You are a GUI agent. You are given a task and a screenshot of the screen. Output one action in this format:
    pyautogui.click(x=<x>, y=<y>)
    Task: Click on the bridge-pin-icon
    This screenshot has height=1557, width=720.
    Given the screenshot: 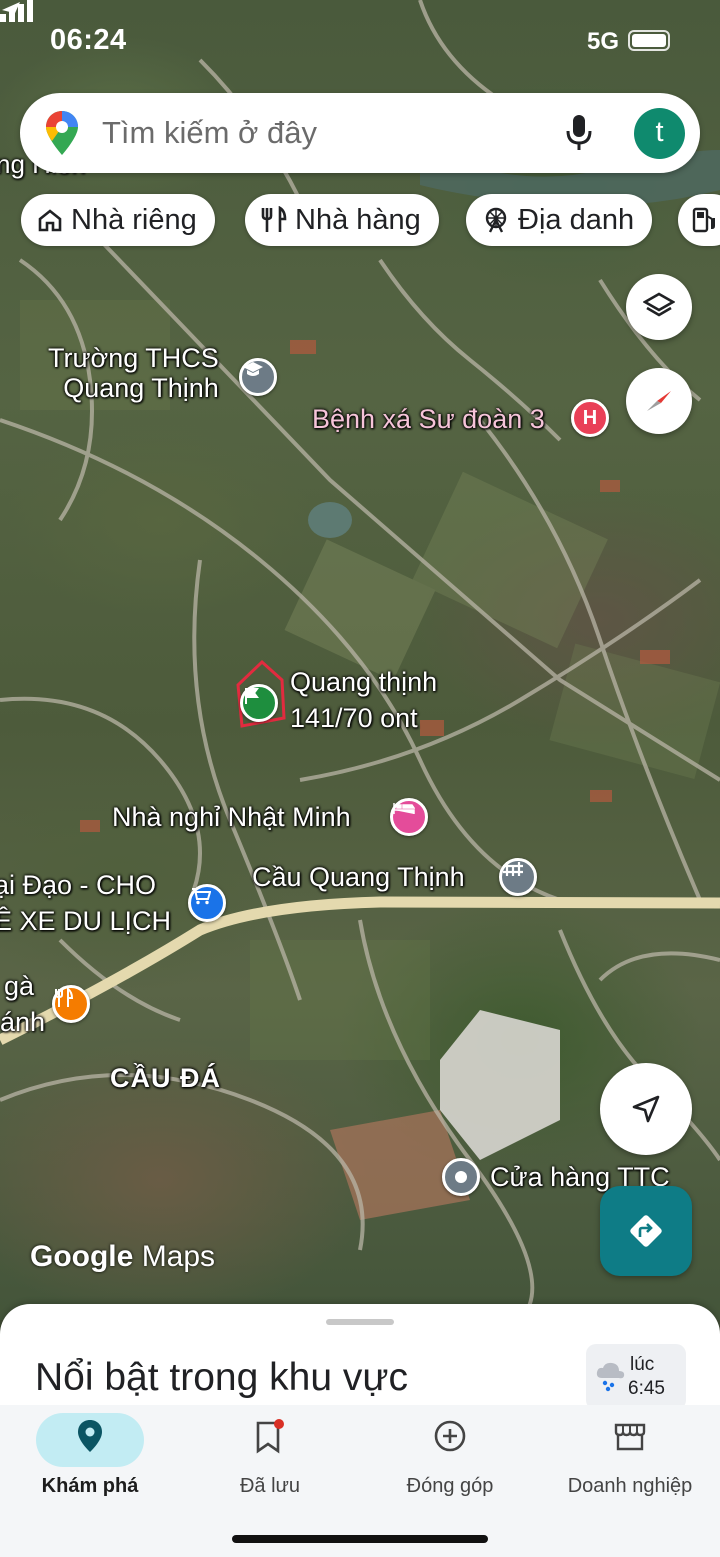 What is the action you would take?
    pyautogui.click(x=518, y=877)
    